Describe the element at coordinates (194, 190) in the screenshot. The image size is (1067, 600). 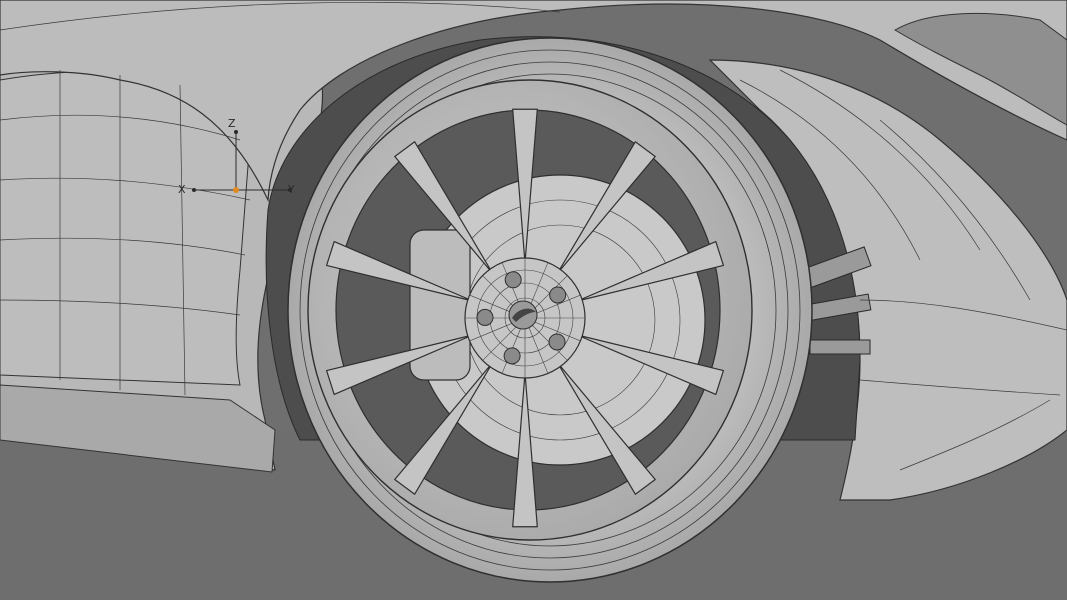
I see `x-axis-handle` at that location.